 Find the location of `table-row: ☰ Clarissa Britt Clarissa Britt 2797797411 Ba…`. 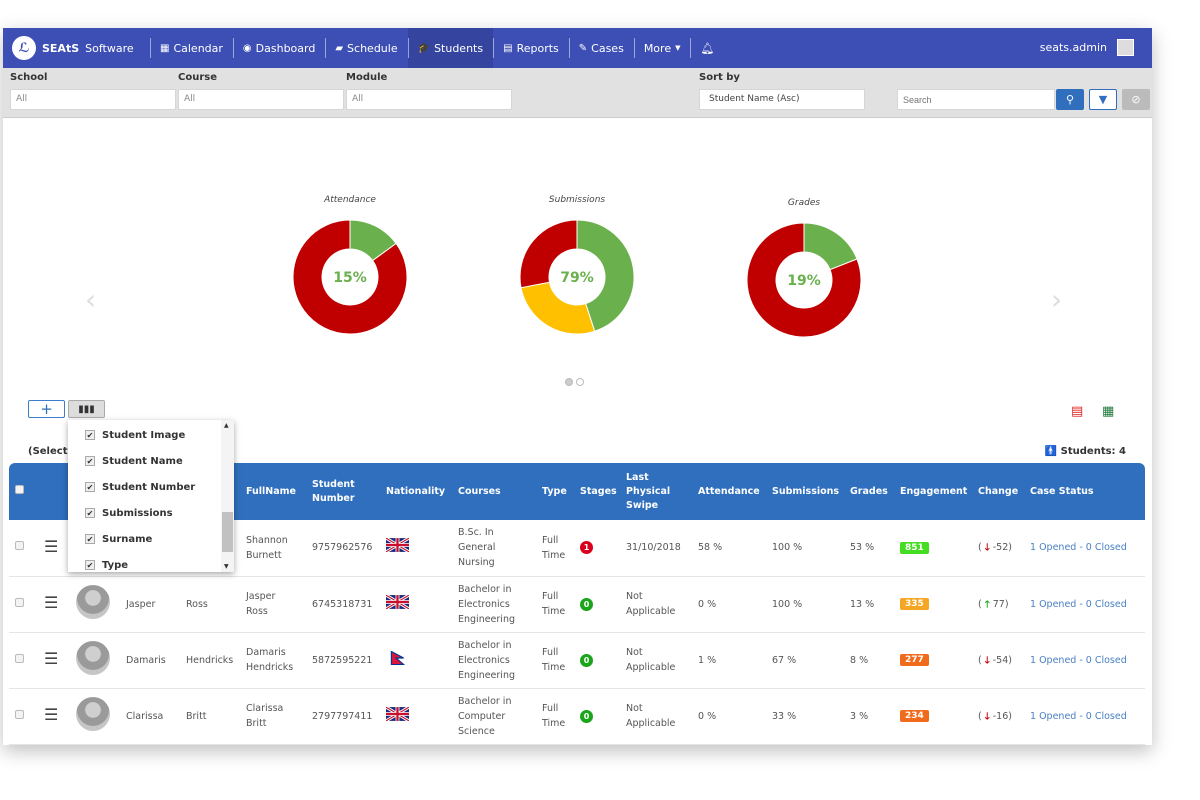

table-row: ☰ Clarissa Britt Clarissa Britt 2797797411 Ba… is located at coordinates (577, 716).